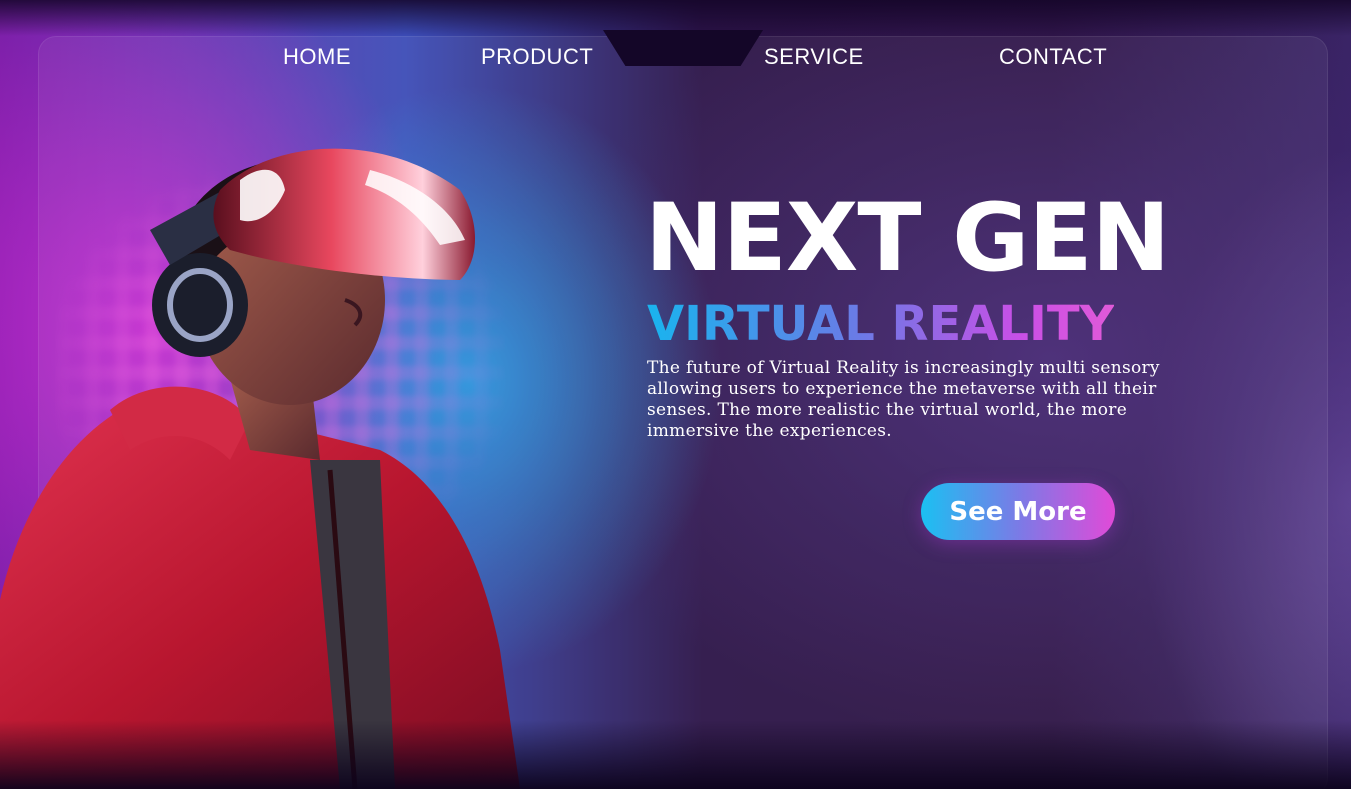 Image resolution: width=1351 pixels, height=789 pixels. I want to click on nav-item-contact: CONTACT, so click(1053, 57).